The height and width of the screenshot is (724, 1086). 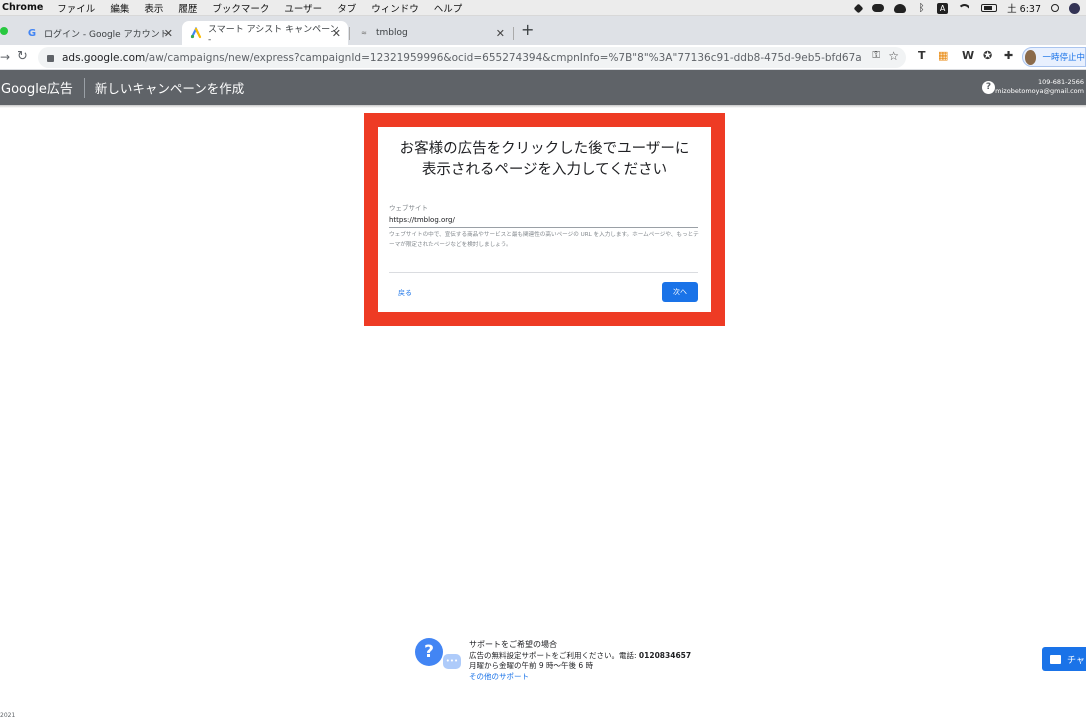 What do you see at coordinates (24, 89) in the screenshot?
I see `logo-google: Google` at bounding box center [24, 89].